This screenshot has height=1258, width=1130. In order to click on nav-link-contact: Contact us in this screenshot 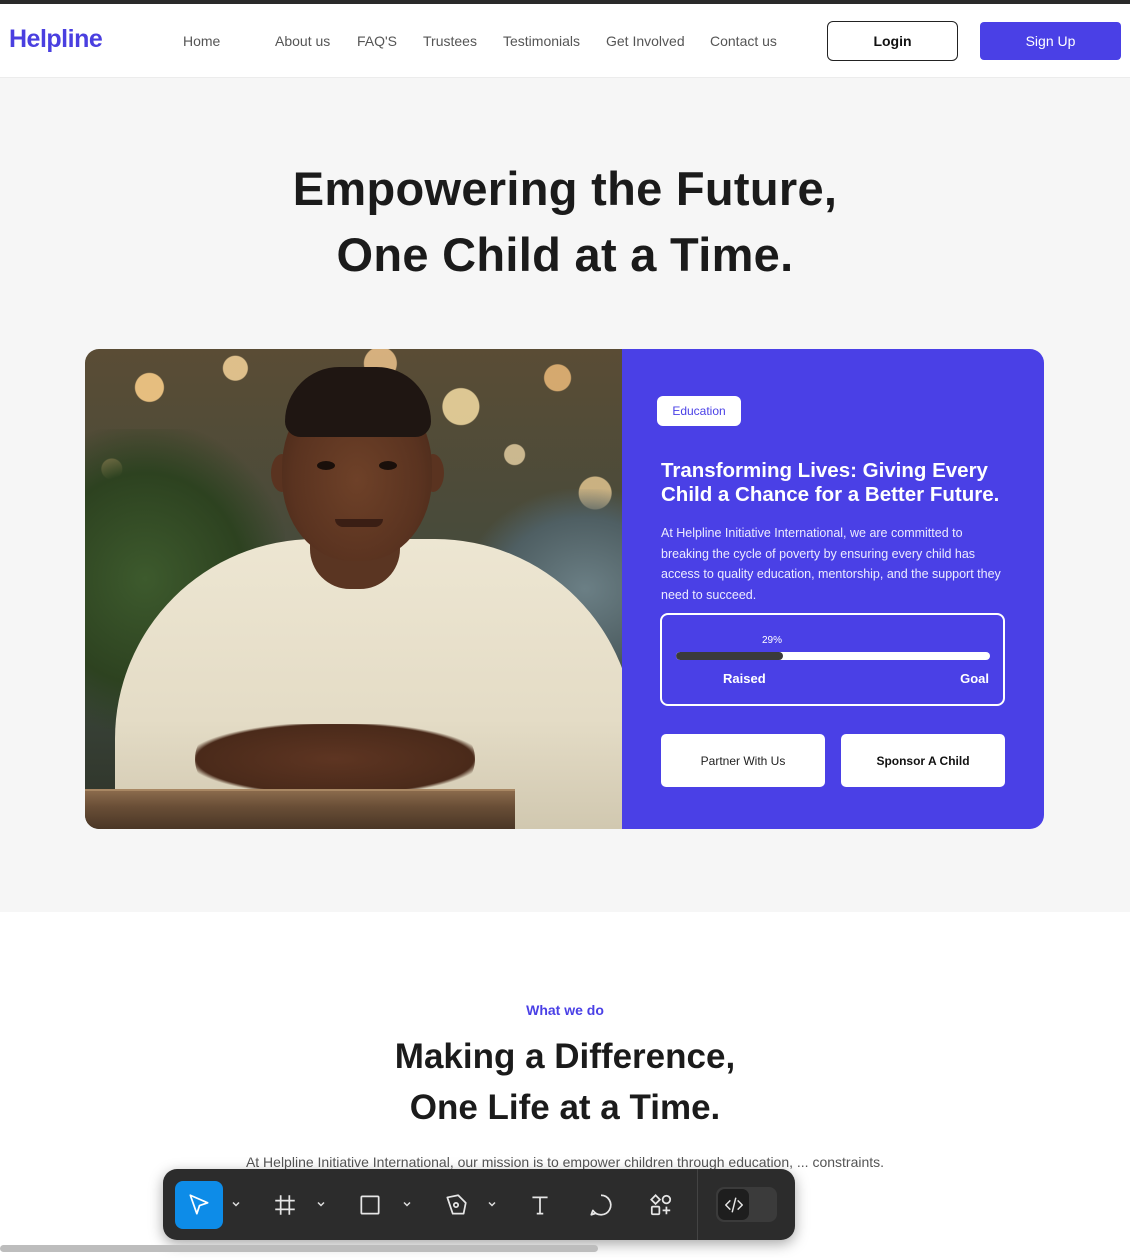, I will do `click(743, 41)`.